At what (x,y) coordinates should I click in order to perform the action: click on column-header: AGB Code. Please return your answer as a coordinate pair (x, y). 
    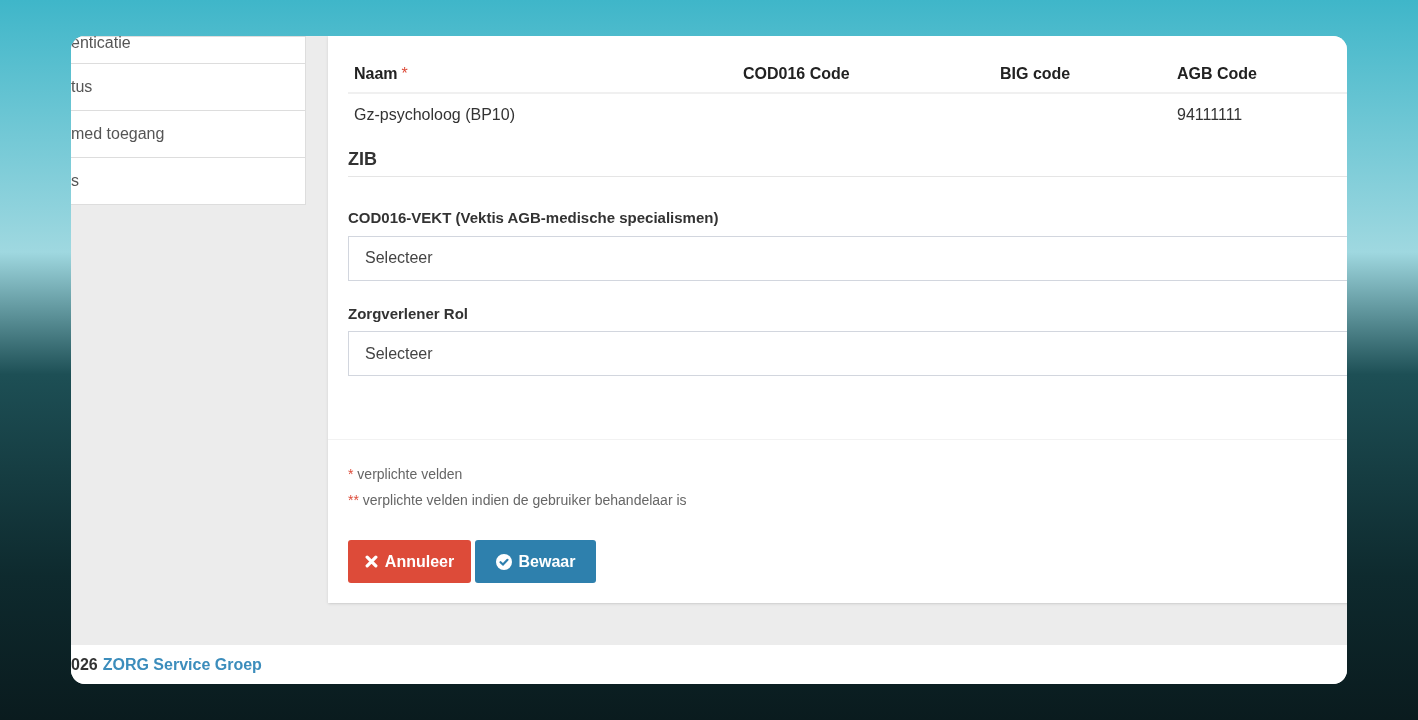
    Looking at the image, I should click on (1217, 74).